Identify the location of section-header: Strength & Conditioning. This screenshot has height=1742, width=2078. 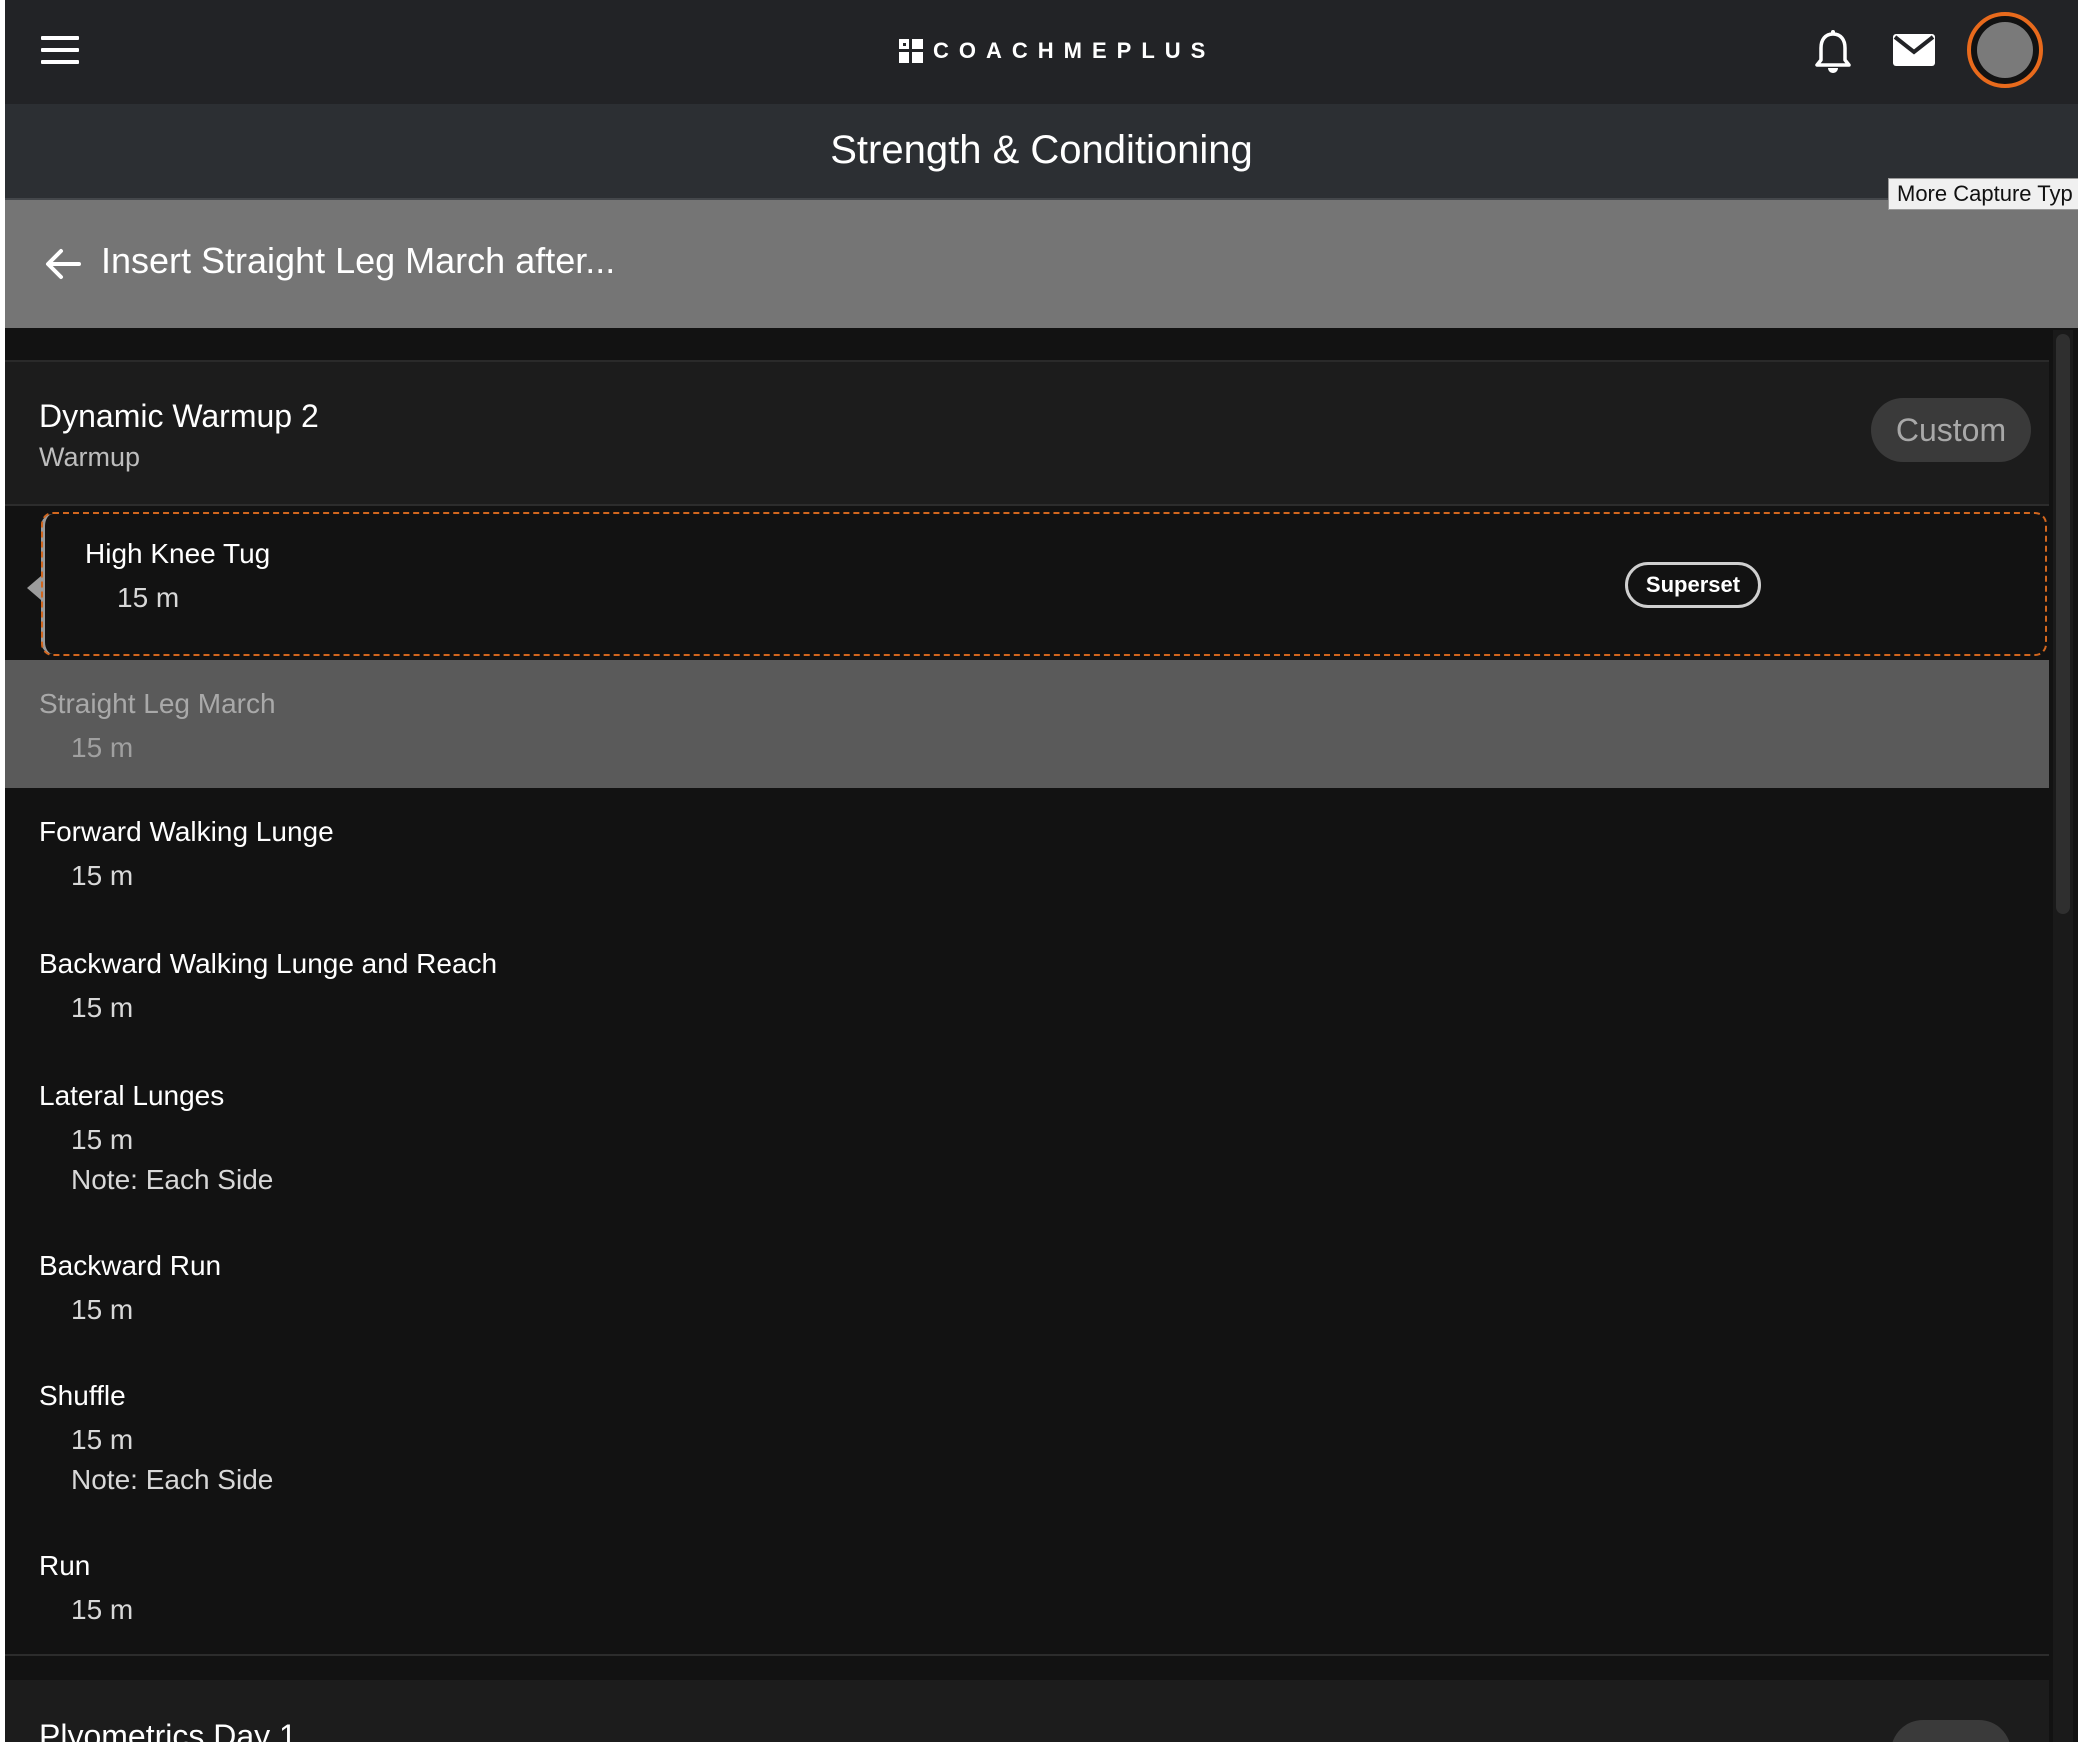
(1041, 152).